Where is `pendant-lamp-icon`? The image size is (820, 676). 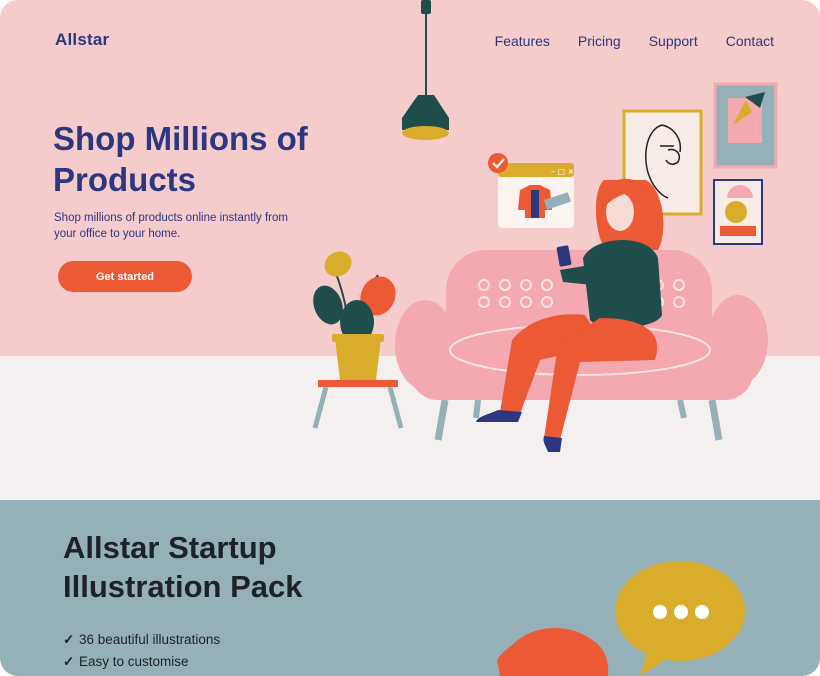
pendant-lamp-icon is located at coordinates (425, 70).